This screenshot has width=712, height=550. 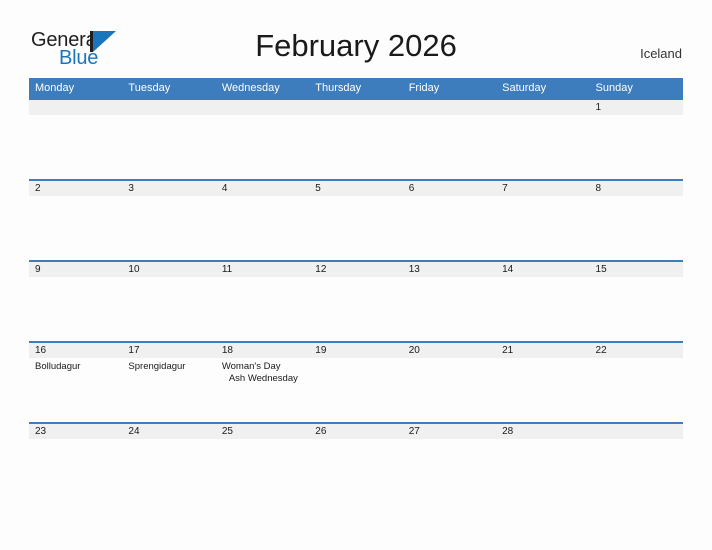 I want to click on day-number: 2, so click(x=38, y=188).